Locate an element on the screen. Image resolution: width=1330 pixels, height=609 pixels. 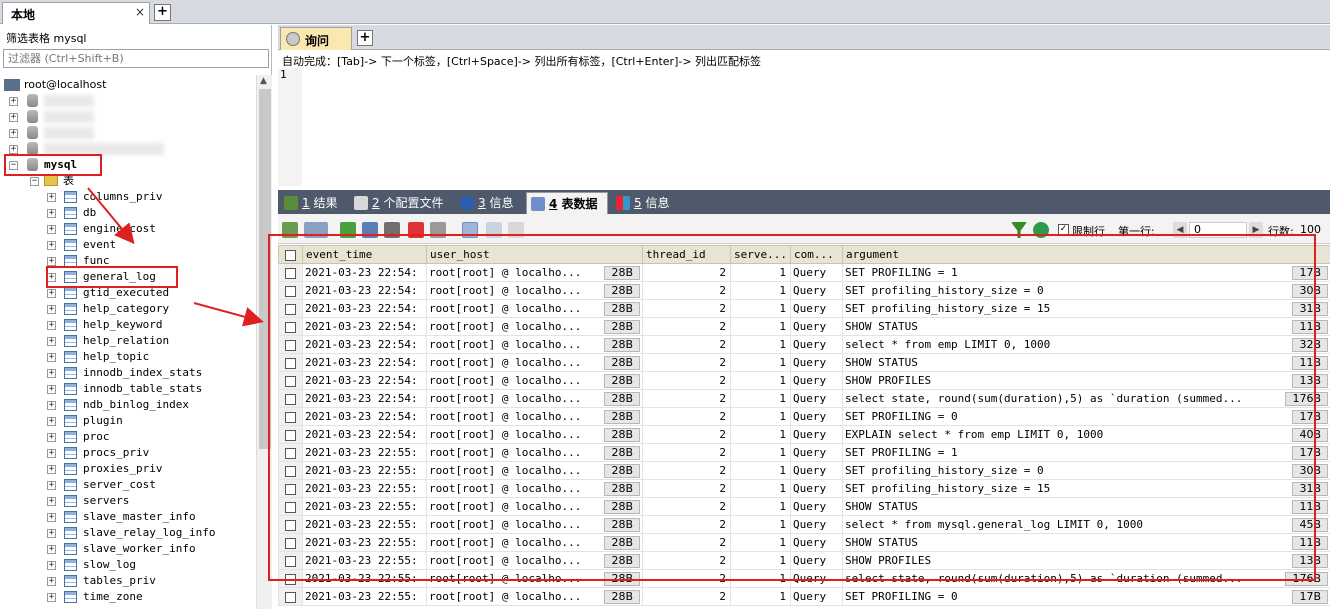
import-dropdown-icon is located at coordinates (316, 230).